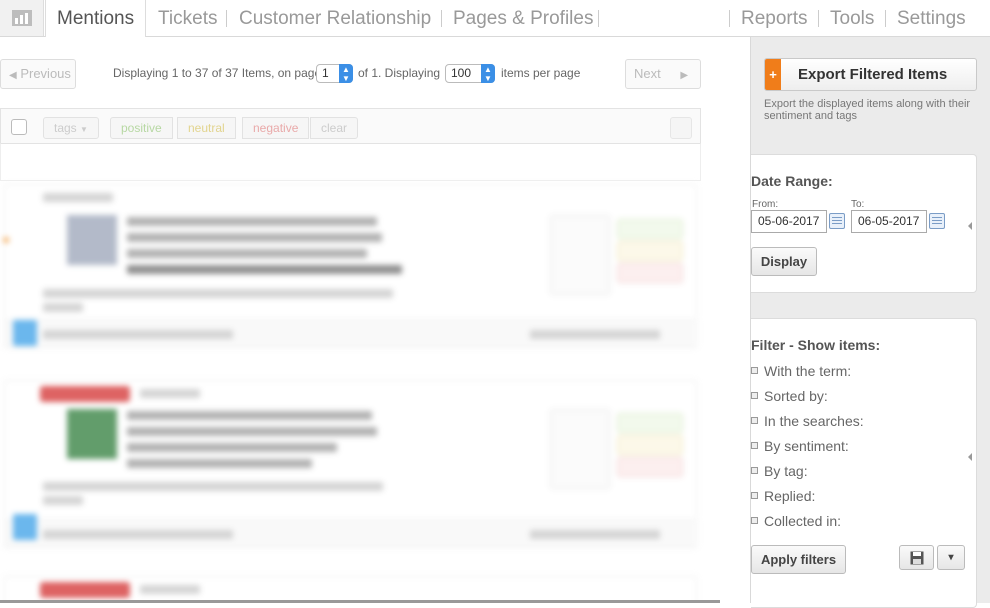  Describe the element at coordinates (647, 73) in the screenshot. I see `next-label: Next` at that location.